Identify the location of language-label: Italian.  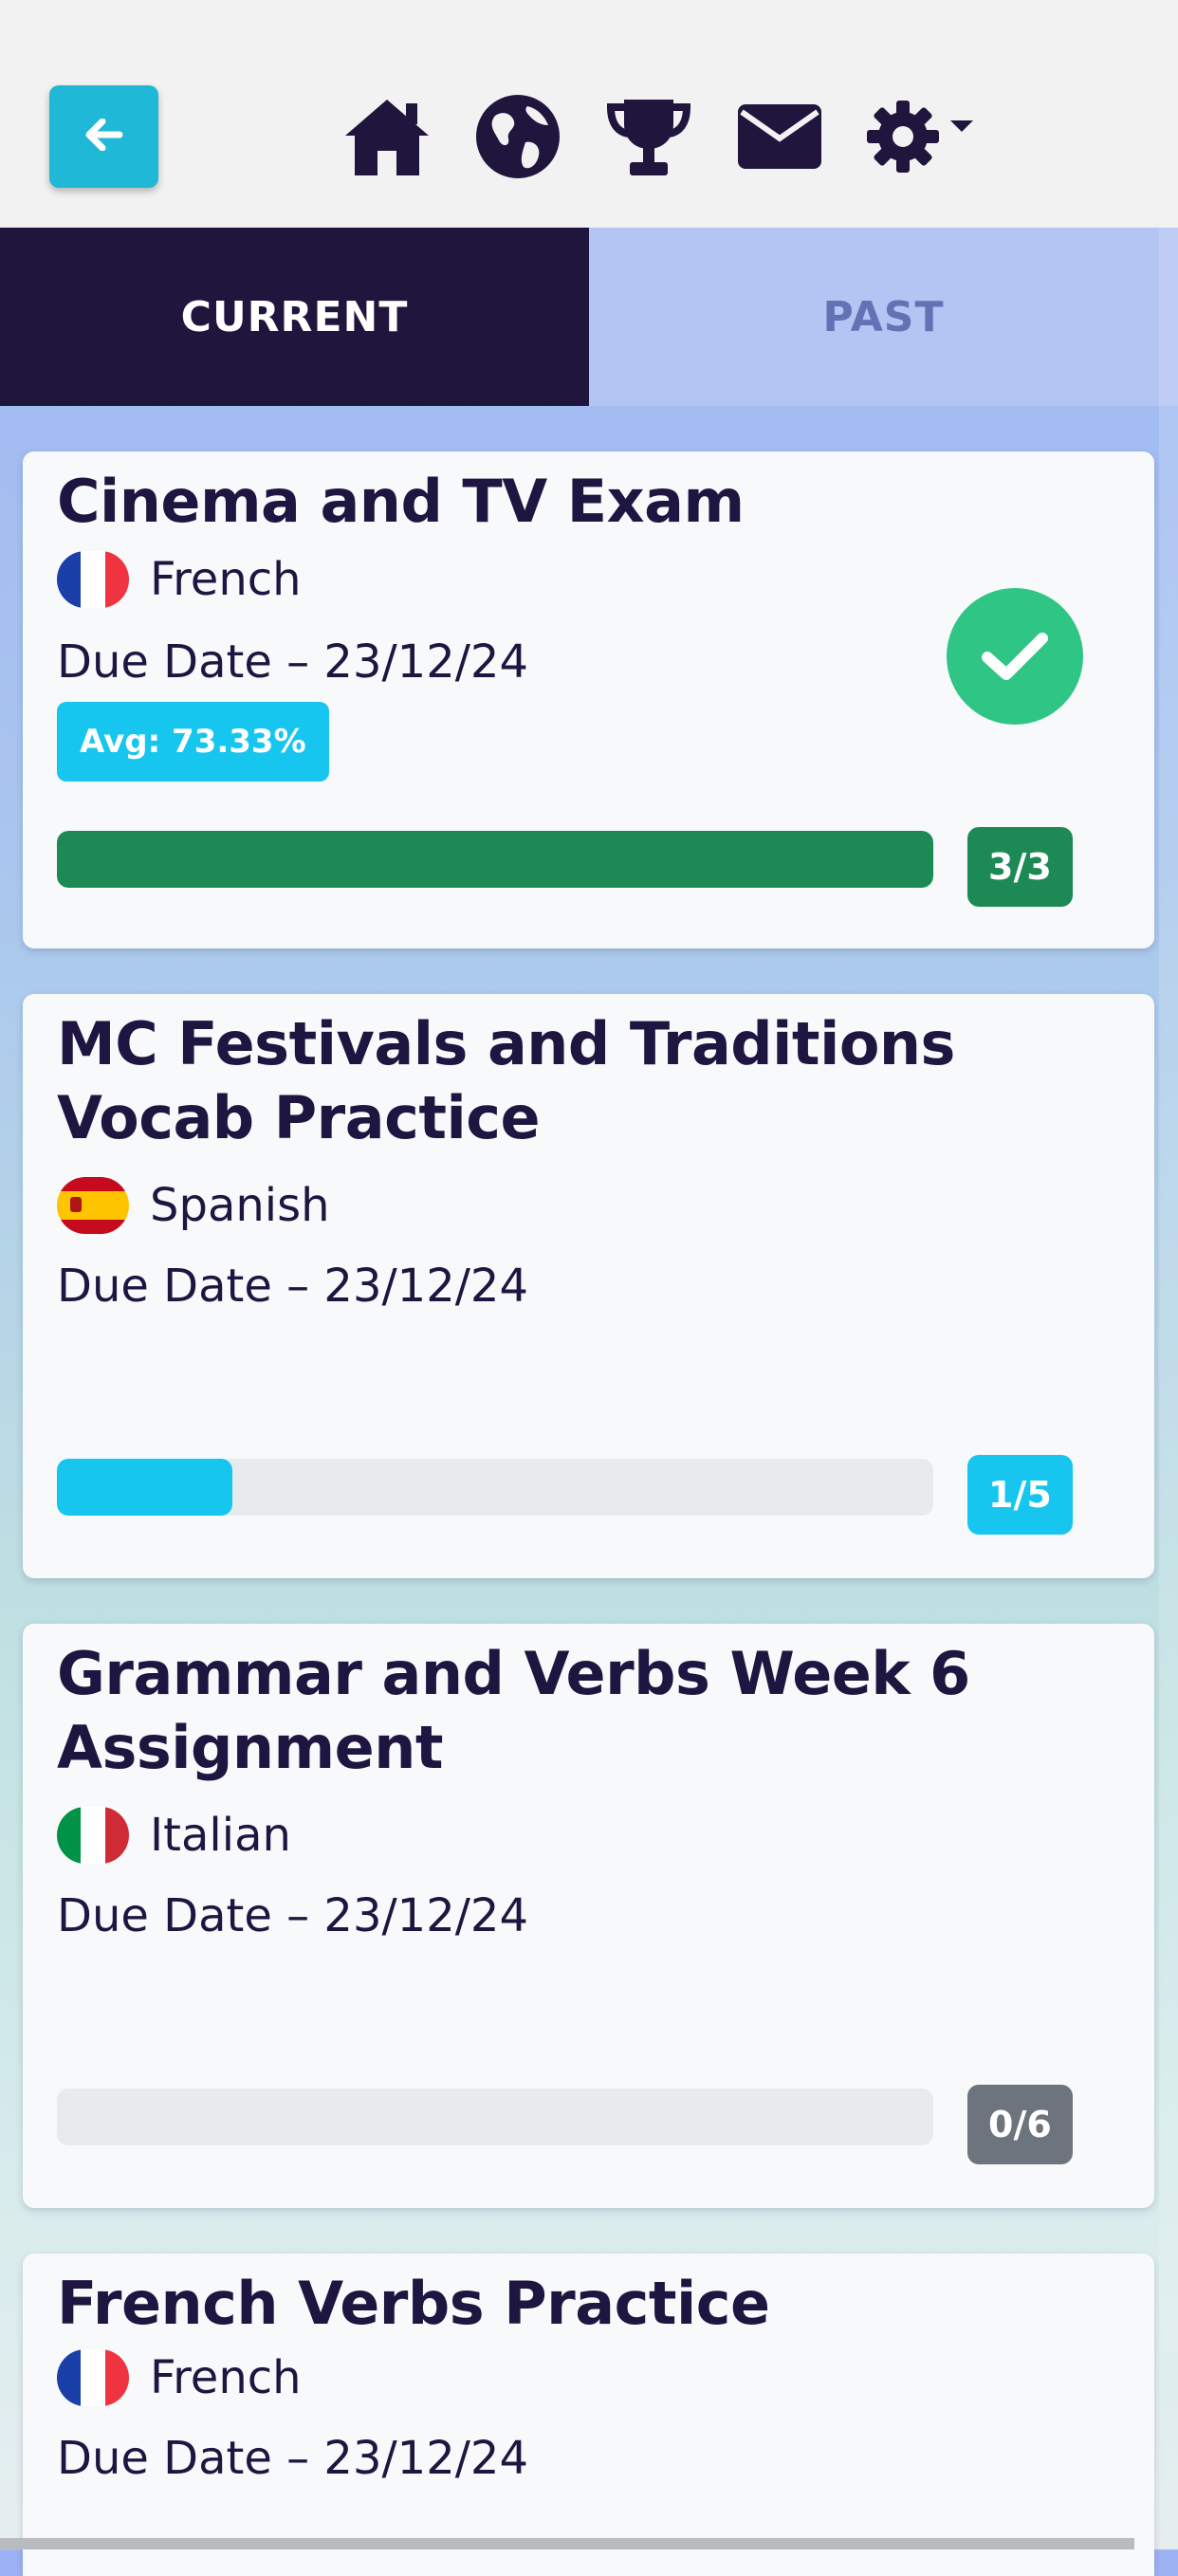
(221, 1835).